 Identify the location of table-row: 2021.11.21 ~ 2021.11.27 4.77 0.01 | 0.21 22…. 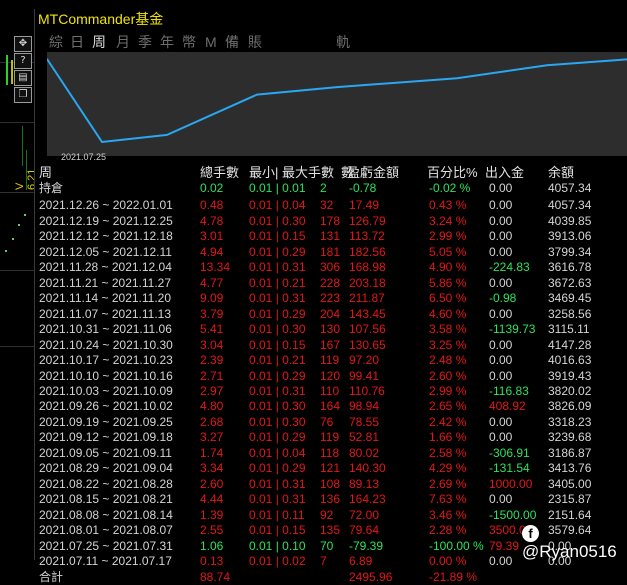
(331, 283).